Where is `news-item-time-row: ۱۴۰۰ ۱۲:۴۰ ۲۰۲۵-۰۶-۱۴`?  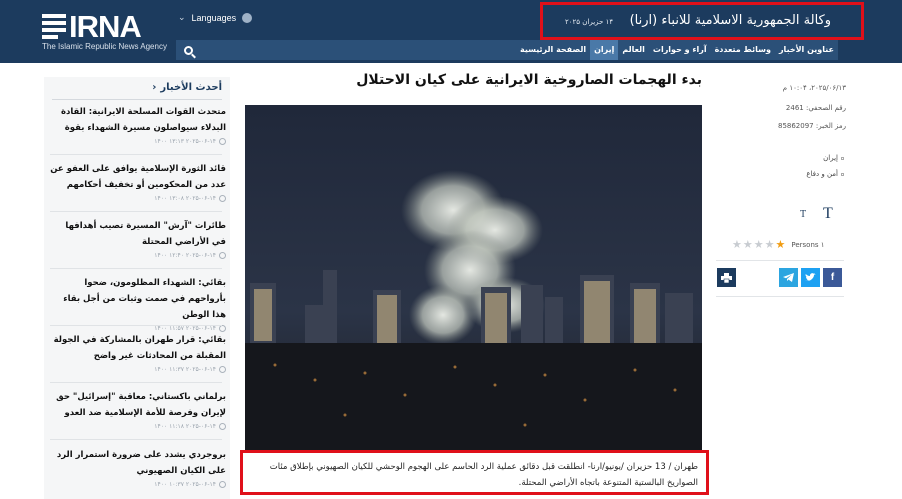
news-item-time-row: ۱۴۰۰ ۱۲:۴۰ ۲۰۲۵-۰۶-۱۴ is located at coordinates (138, 255).